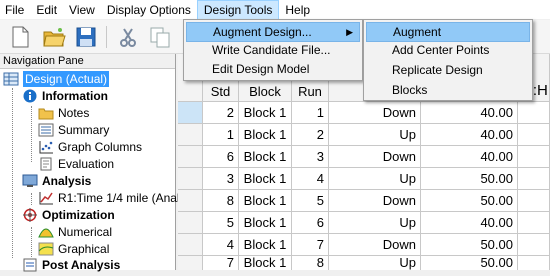  What do you see at coordinates (128, 37) in the screenshot?
I see `cut-icon` at bounding box center [128, 37].